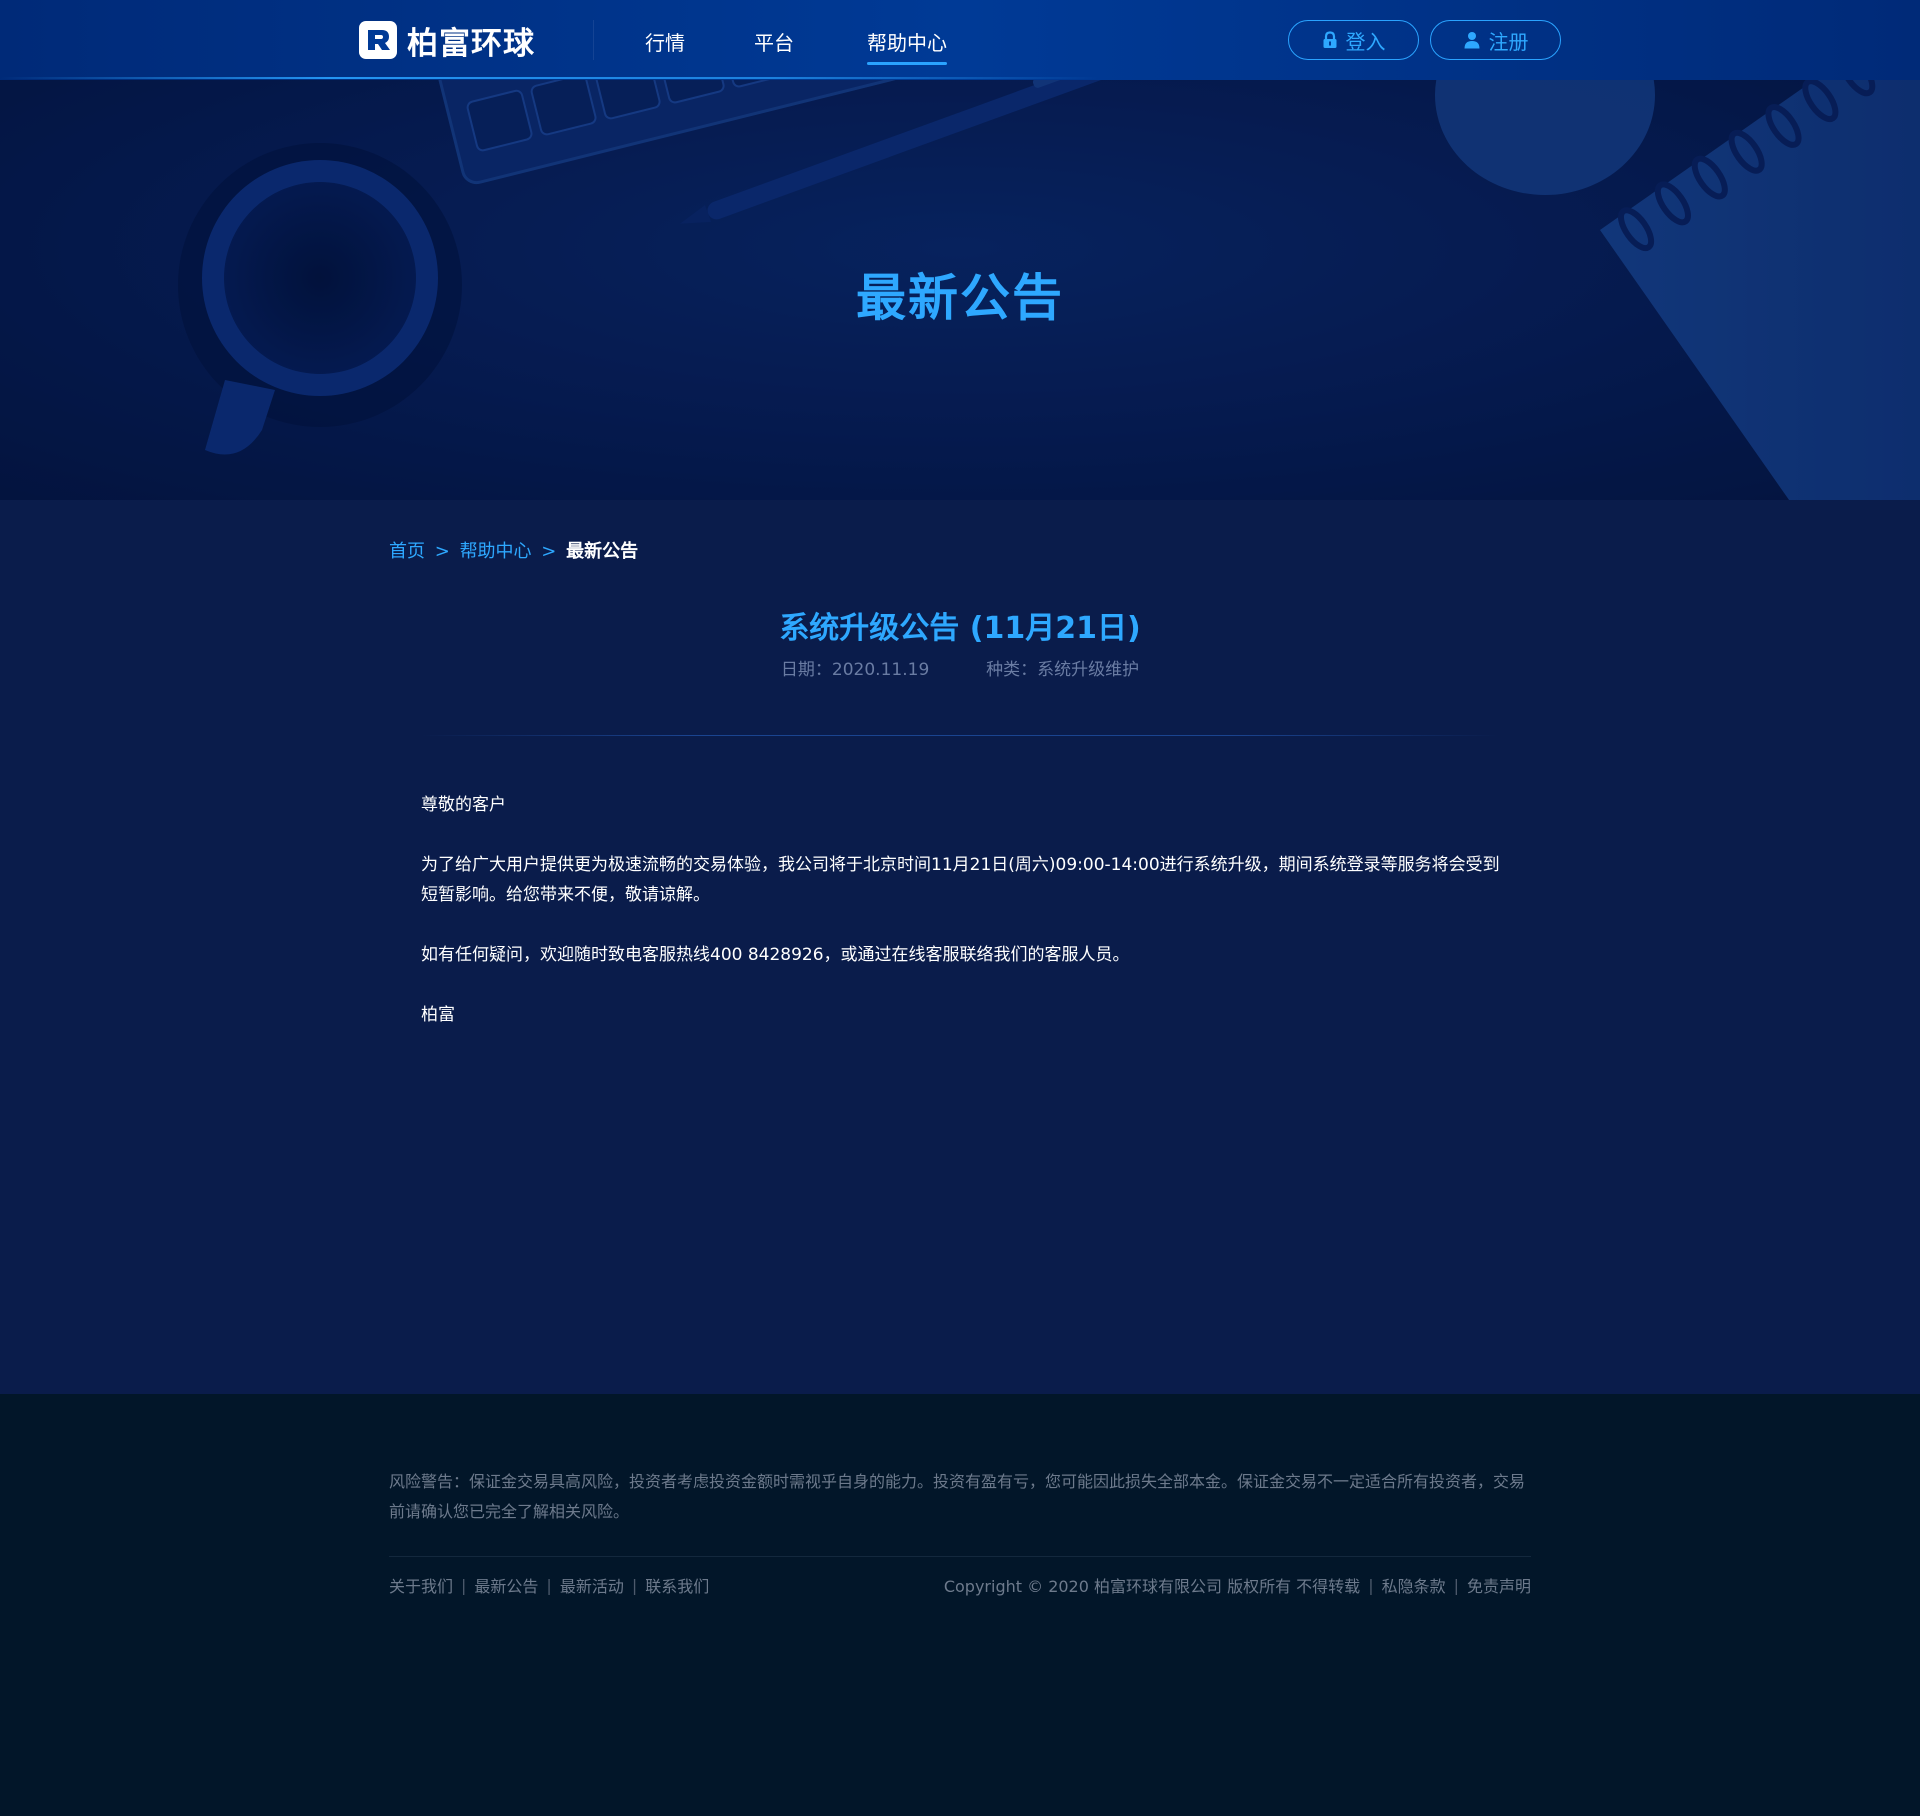  I want to click on breadcrumb-home-link: 首页, so click(407, 551).